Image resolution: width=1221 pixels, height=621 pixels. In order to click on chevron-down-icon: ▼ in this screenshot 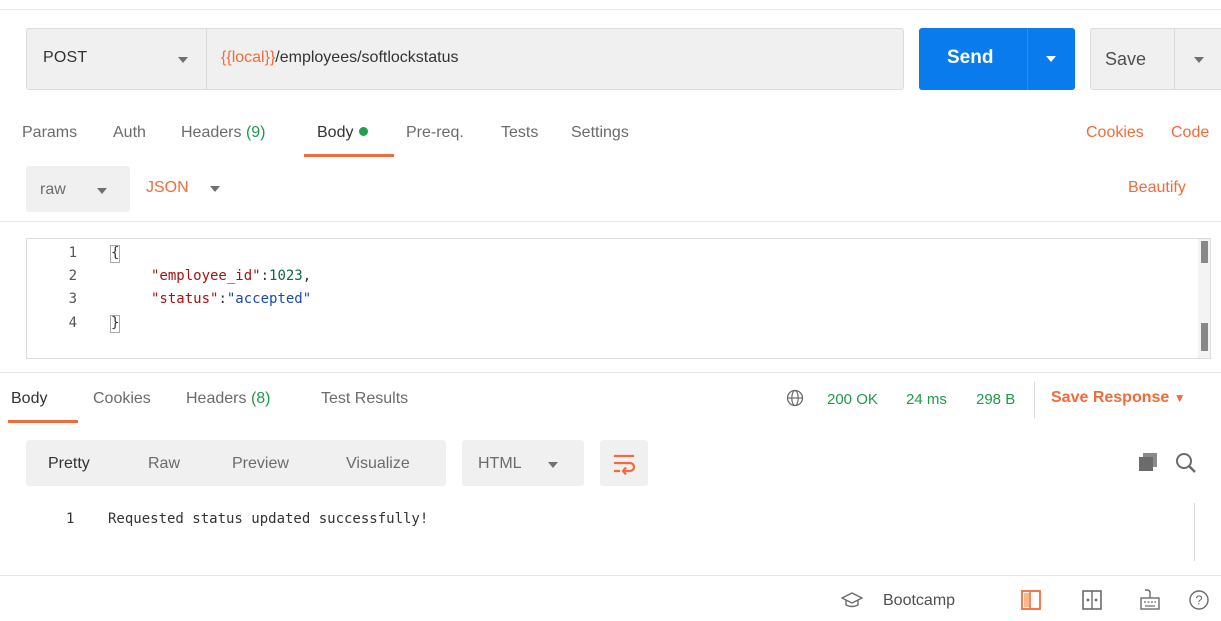, I will do `click(1179, 398)`.